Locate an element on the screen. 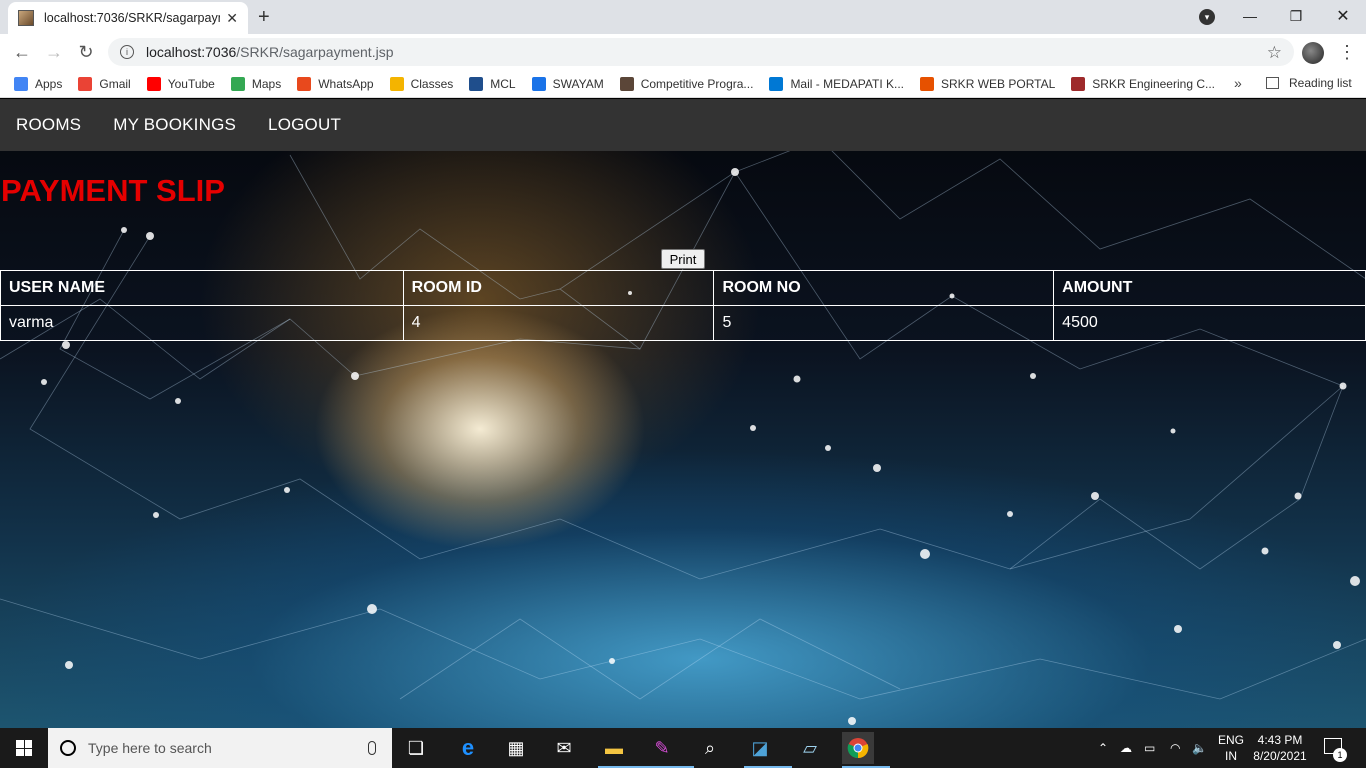 The width and height of the screenshot is (1366, 768). volume-icon: 🔈 is located at coordinates (1199, 748).